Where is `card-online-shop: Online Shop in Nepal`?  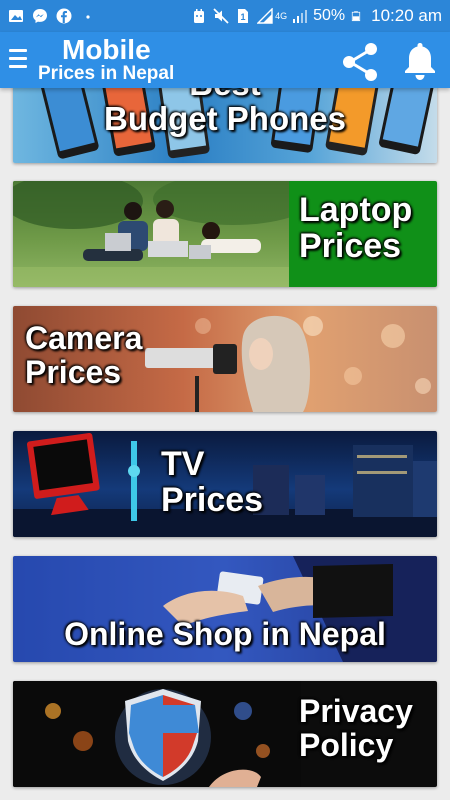 card-online-shop: Online Shop in Nepal is located at coordinates (225, 609).